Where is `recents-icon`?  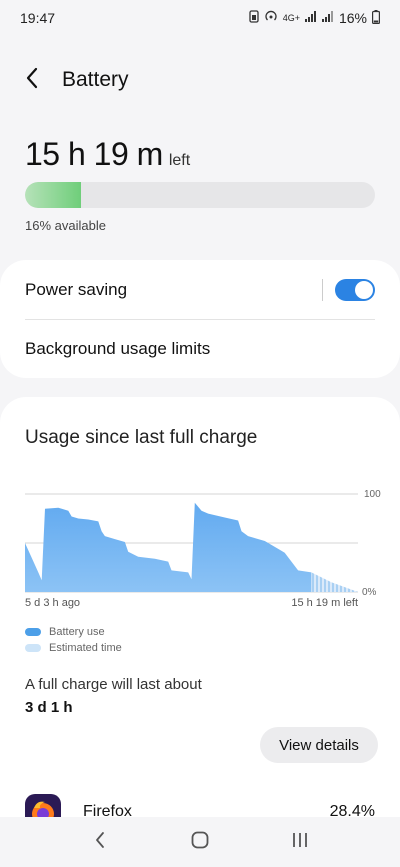
recents-icon is located at coordinates (300, 842).